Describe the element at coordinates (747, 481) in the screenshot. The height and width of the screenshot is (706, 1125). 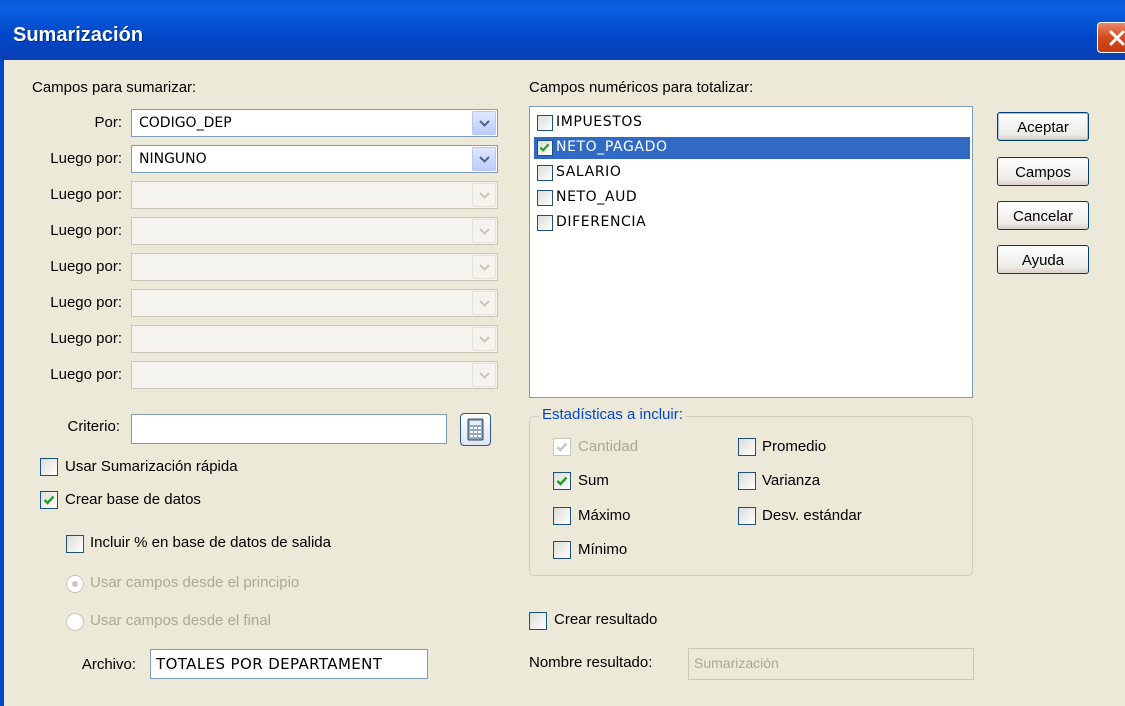
I see `variance-checkbox` at that location.